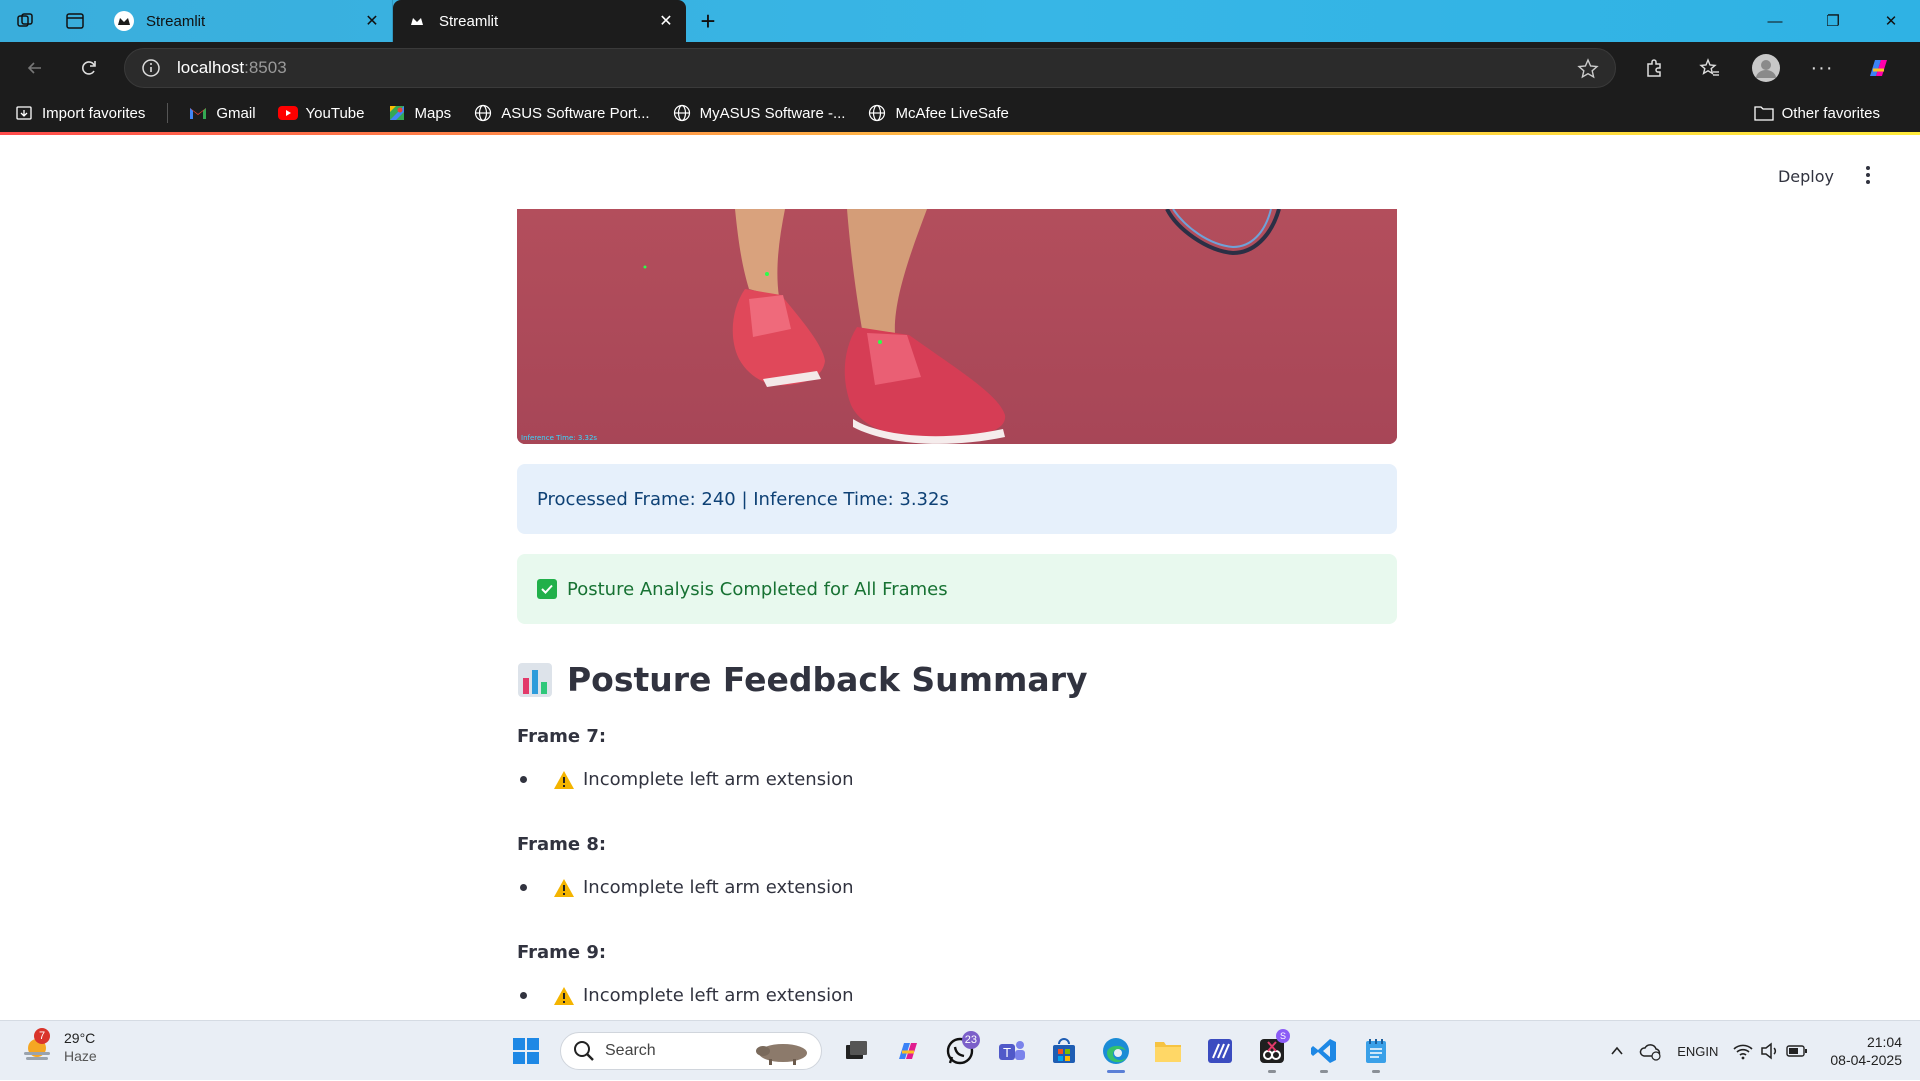 The image size is (1920, 1081). I want to click on player-feet-illustration, so click(957, 326).